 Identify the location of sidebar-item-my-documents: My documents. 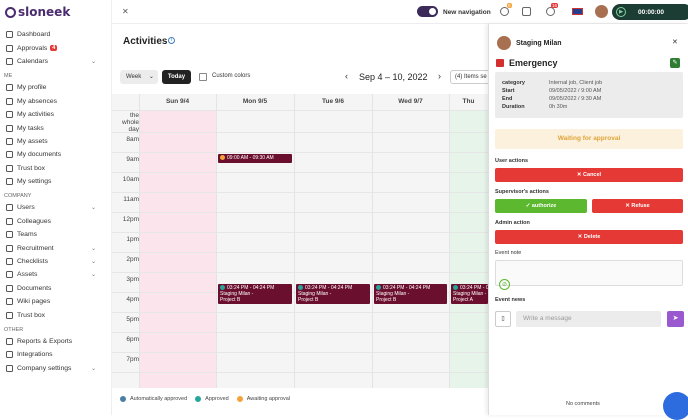
(56, 154).